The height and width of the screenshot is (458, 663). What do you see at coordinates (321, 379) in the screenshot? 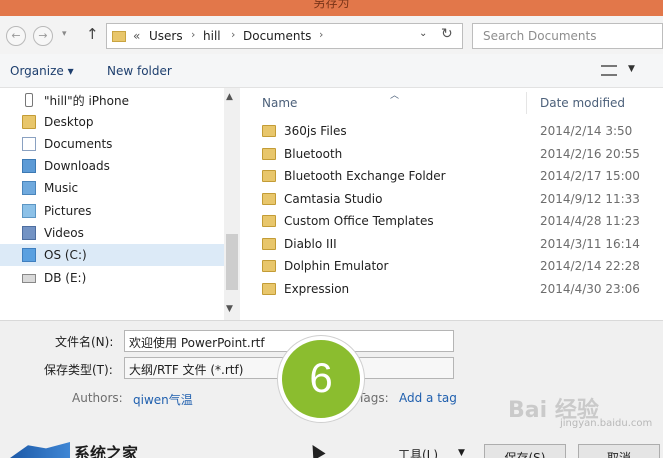
I see `step-number-badge: 6` at bounding box center [321, 379].